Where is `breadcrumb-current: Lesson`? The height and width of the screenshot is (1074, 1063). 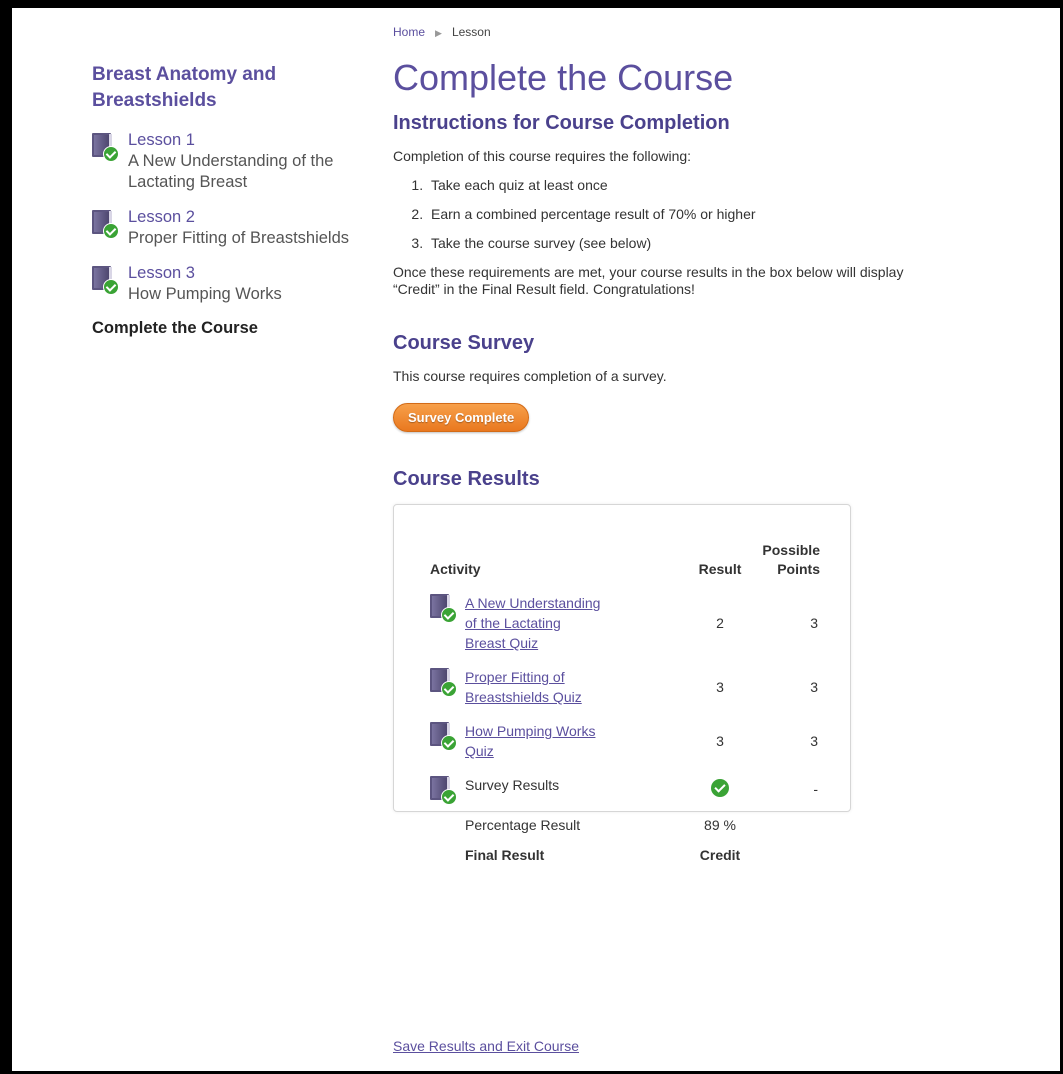
breadcrumb-current: Lesson is located at coordinates (471, 32).